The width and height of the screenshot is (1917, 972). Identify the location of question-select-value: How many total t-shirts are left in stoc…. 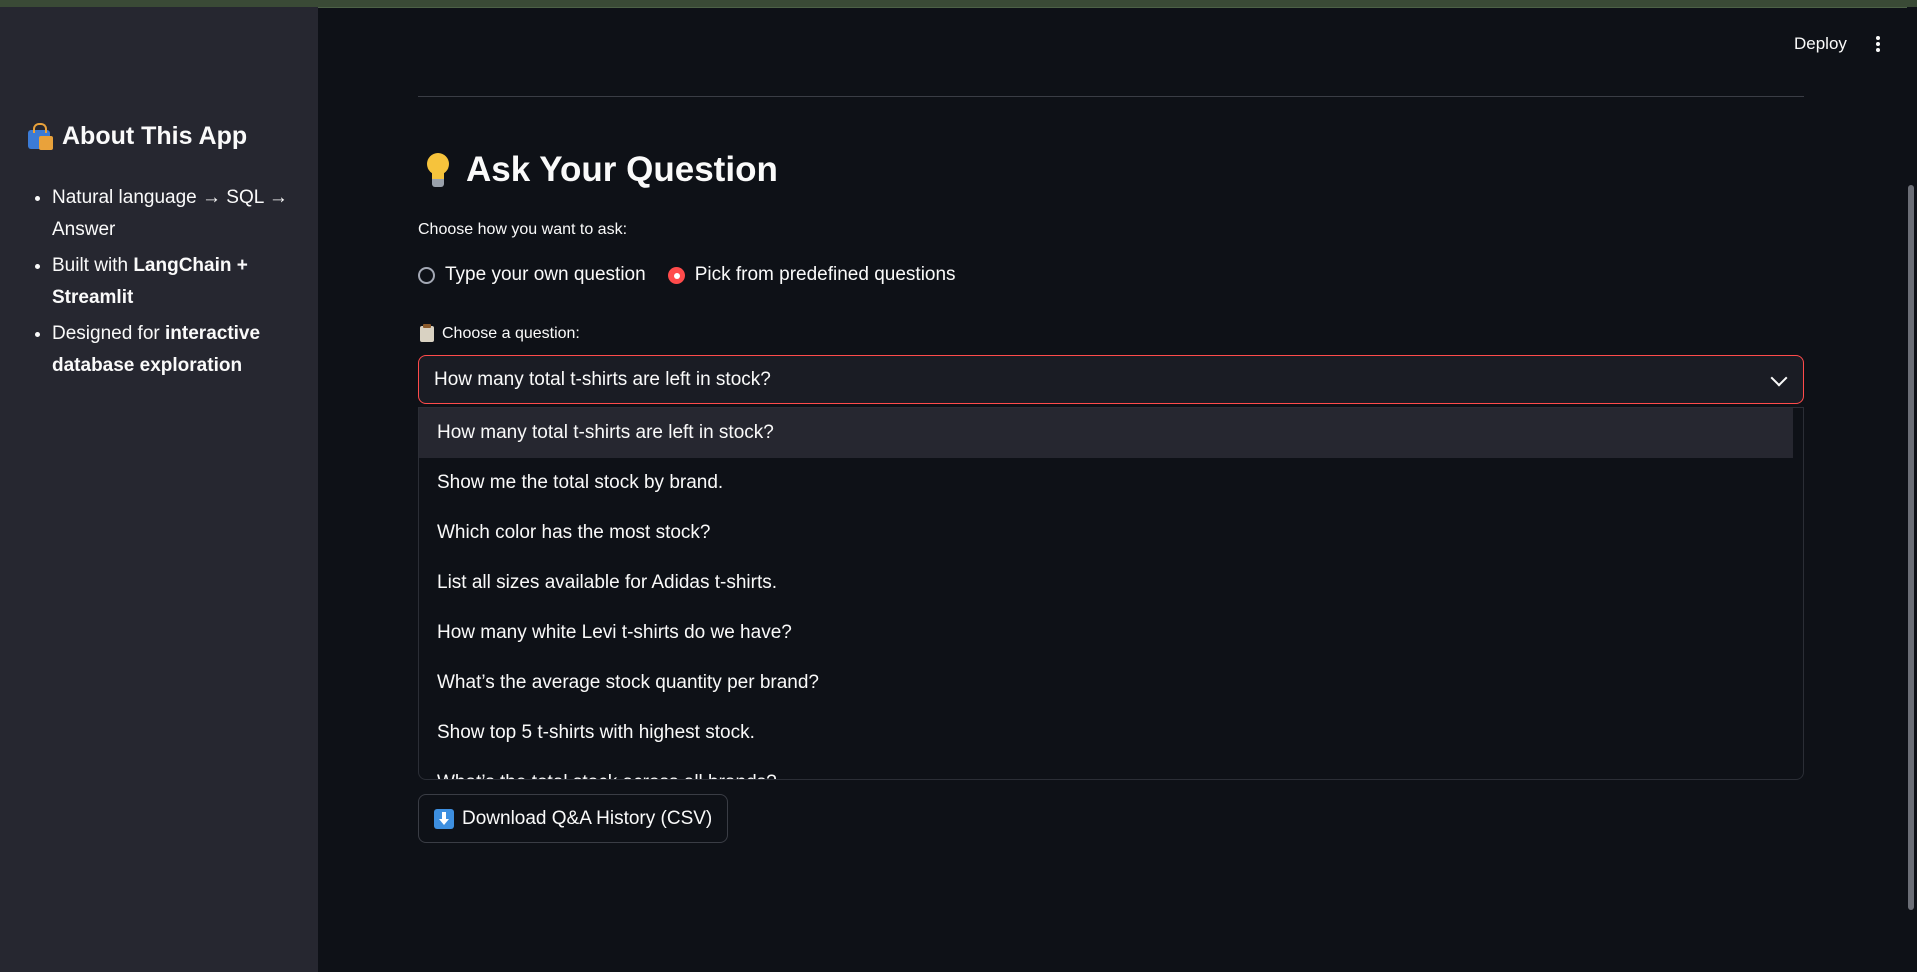
(602, 380).